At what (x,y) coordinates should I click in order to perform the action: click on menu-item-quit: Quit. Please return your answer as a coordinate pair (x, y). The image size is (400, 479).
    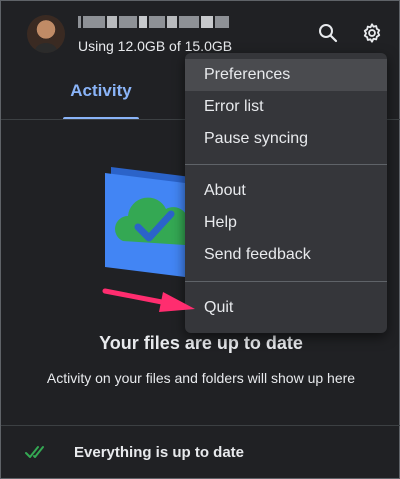
    Looking at the image, I should click on (286, 308).